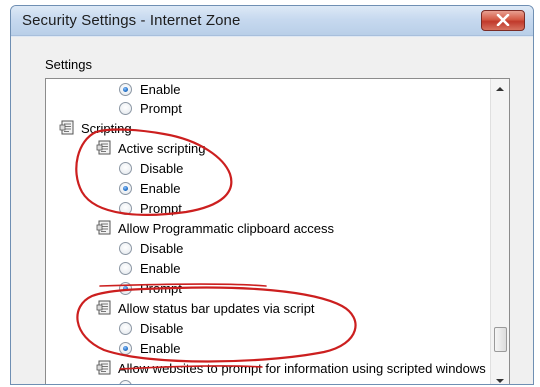  What do you see at coordinates (272, 21) in the screenshot?
I see `title-bar: Security Settings - Internet Zone` at bounding box center [272, 21].